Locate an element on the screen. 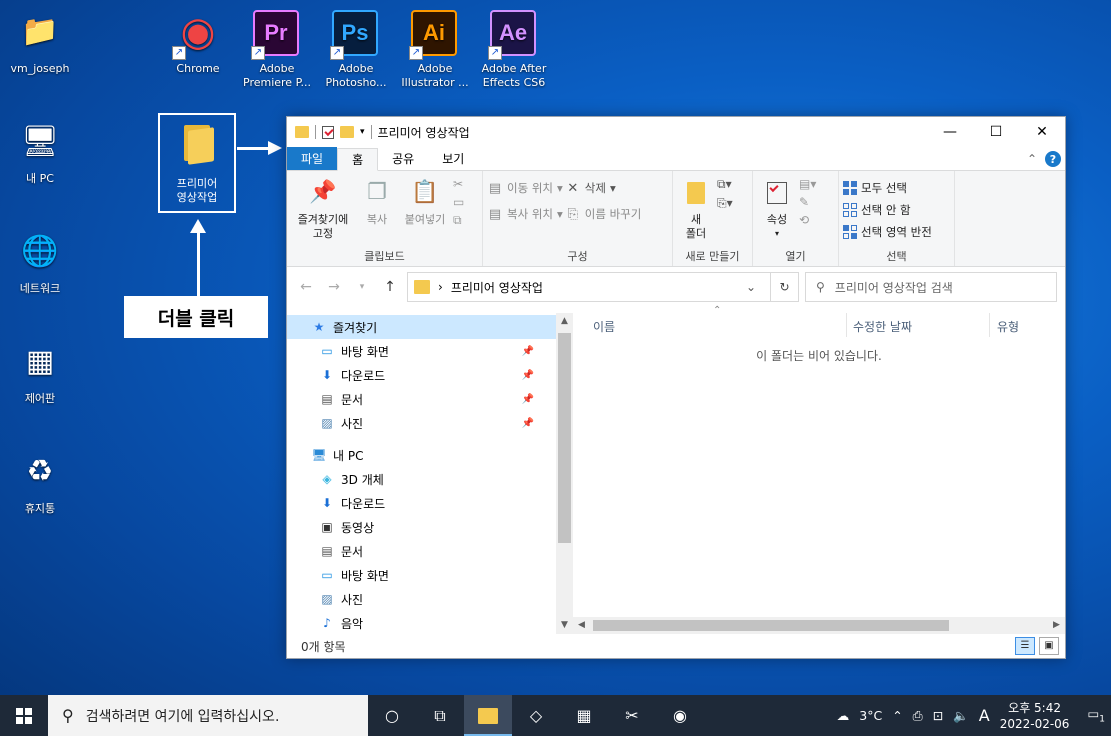 The width and height of the screenshot is (1111, 736). open-icon: ▤▾ is located at coordinates (807, 184).